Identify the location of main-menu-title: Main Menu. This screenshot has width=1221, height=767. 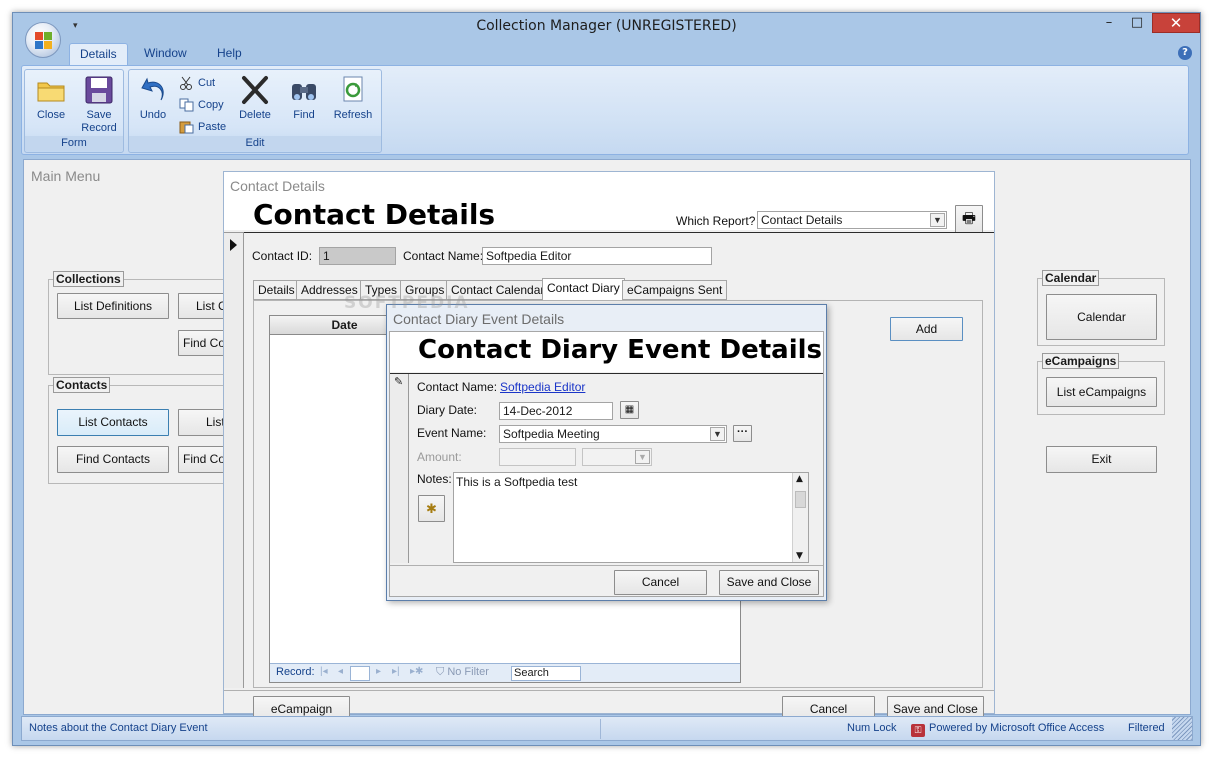
(66, 176).